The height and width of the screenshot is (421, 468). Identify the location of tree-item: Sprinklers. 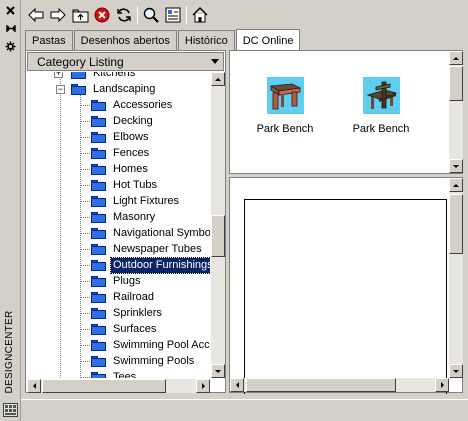
(122, 313).